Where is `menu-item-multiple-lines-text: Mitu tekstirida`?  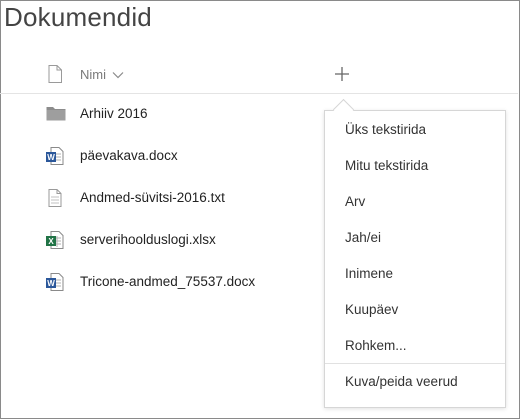 menu-item-multiple-lines-text: Mitu tekstirida is located at coordinates (415, 166).